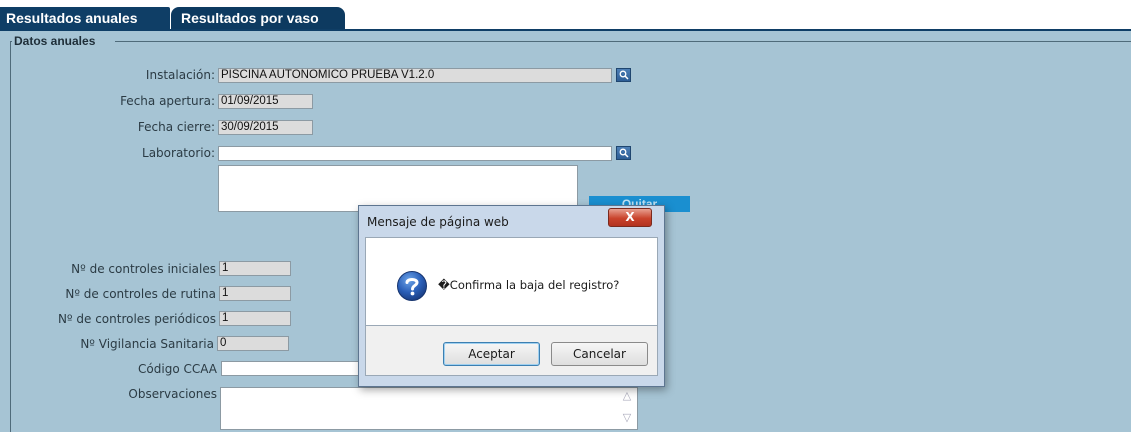 The image size is (1131, 432). Describe the element at coordinates (429, 408) in the screenshot. I see `observaciones-textarea` at that location.